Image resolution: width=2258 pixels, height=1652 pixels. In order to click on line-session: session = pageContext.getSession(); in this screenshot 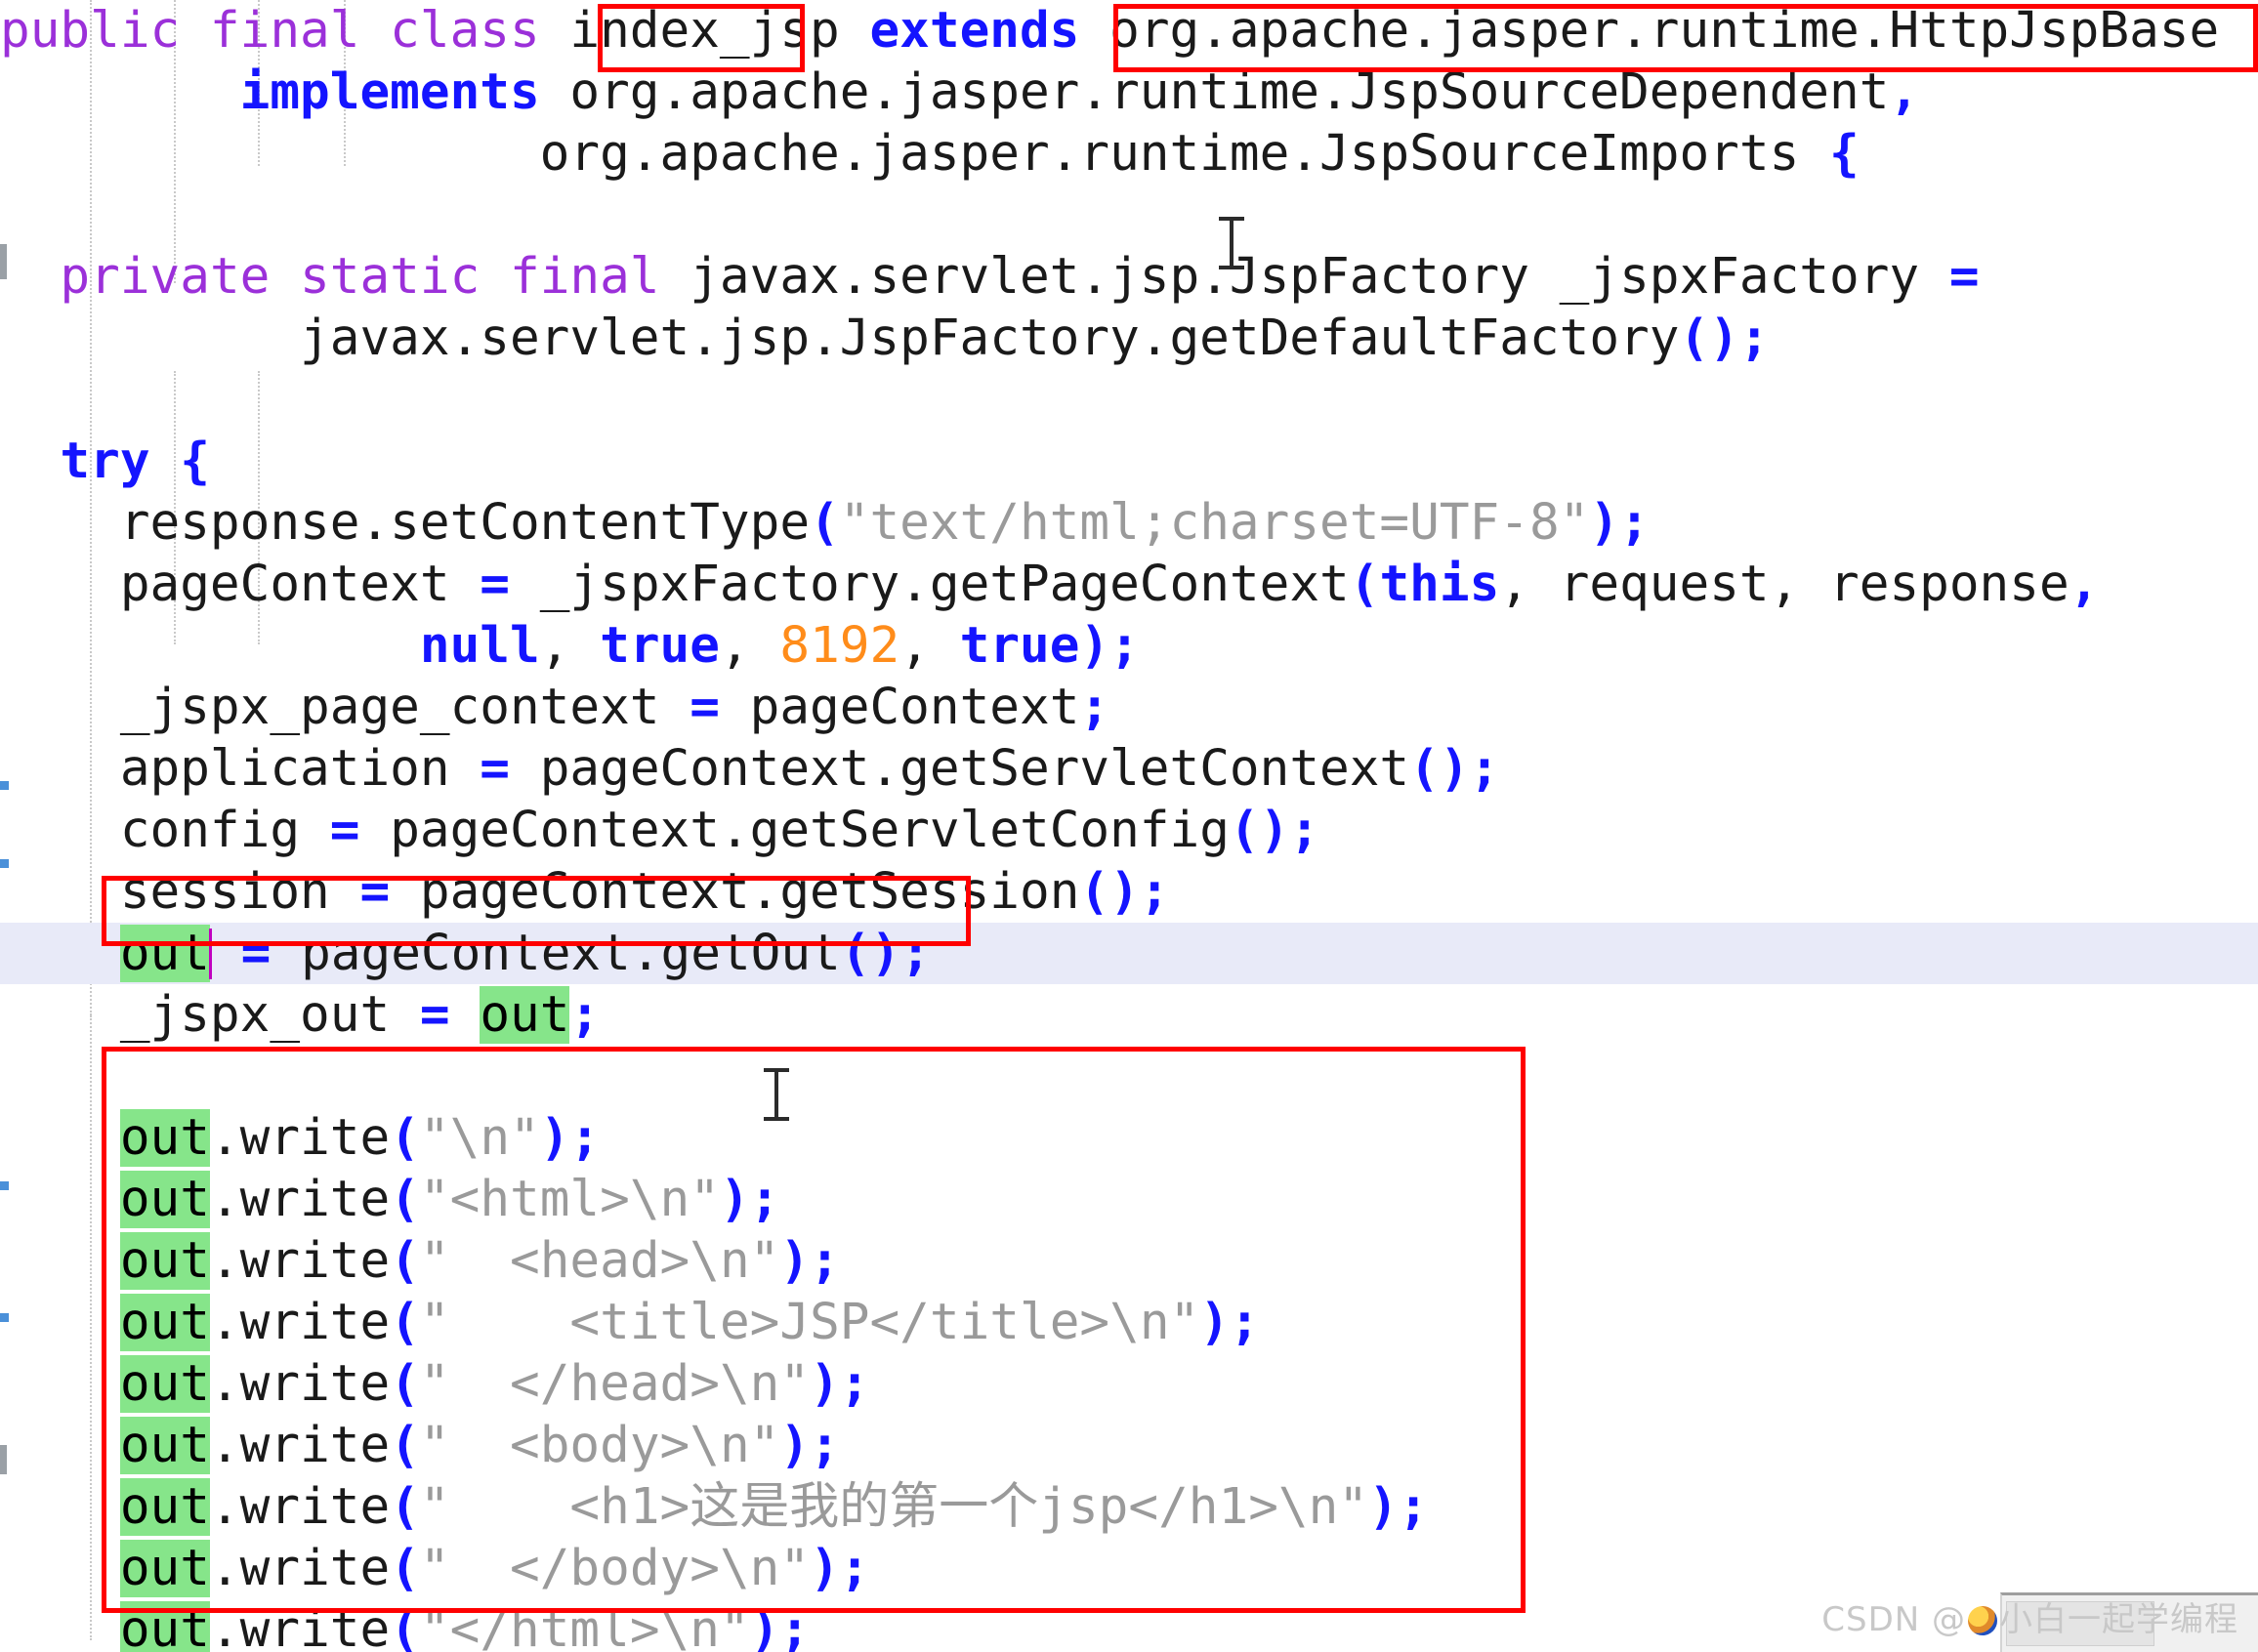, I will do `click(1129, 892)`.